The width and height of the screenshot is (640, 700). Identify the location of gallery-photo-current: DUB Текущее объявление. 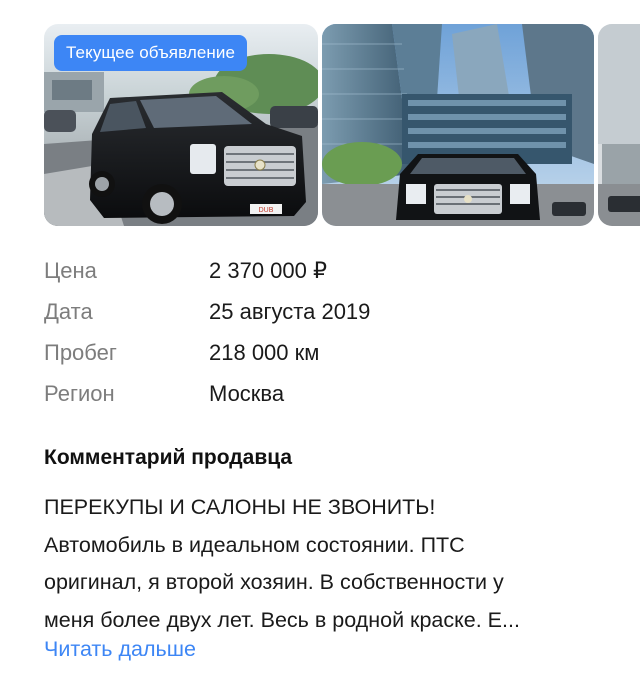
(181, 125).